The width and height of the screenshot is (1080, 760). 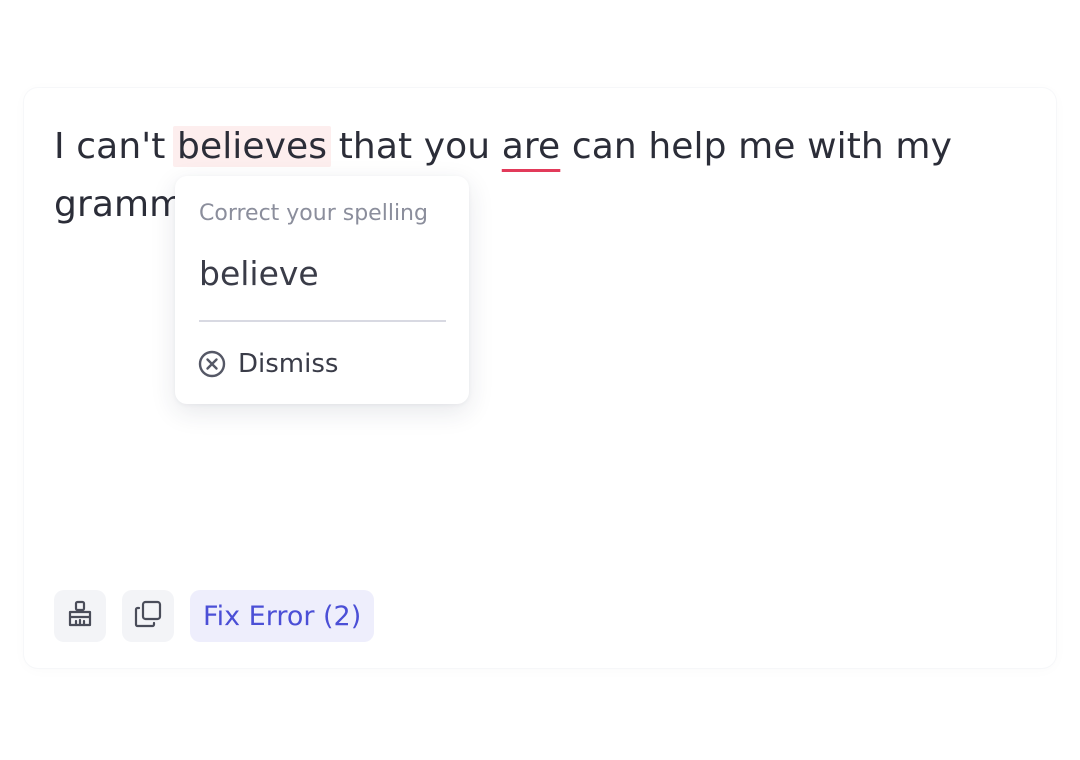 What do you see at coordinates (259, 273) in the screenshot?
I see `suggestion-option: believe` at bounding box center [259, 273].